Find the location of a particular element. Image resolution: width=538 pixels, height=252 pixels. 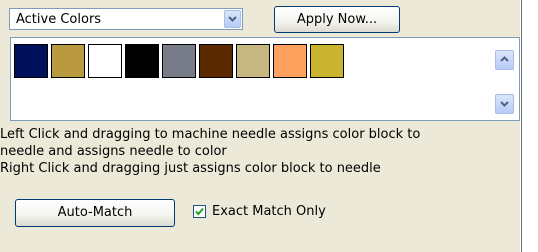

scroll-down-button is located at coordinates (504, 104).